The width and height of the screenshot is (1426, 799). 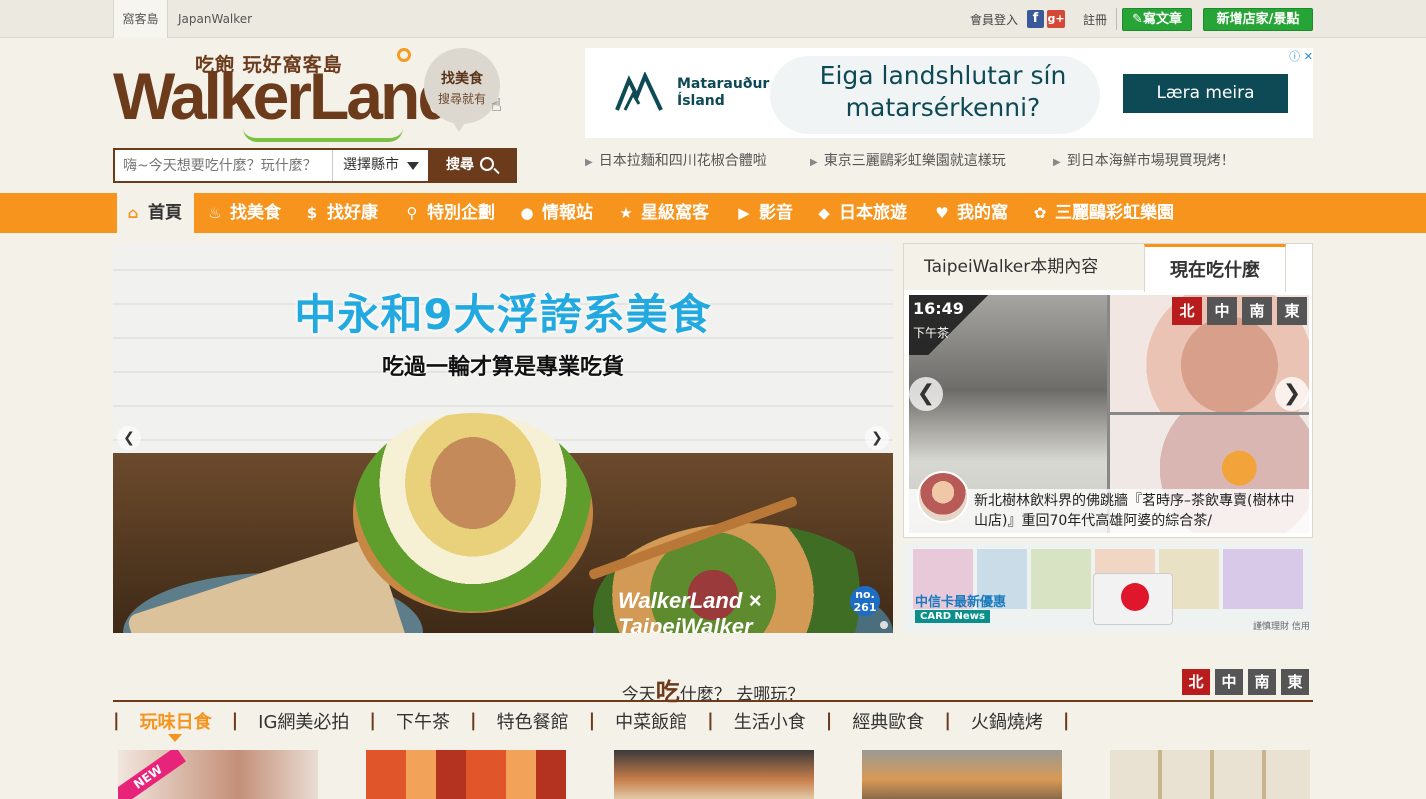 What do you see at coordinates (943, 91) in the screenshot?
I see `ad-headline: Eiga landshlutar sín matarsérkenni?` at bounding box center [943, 91].